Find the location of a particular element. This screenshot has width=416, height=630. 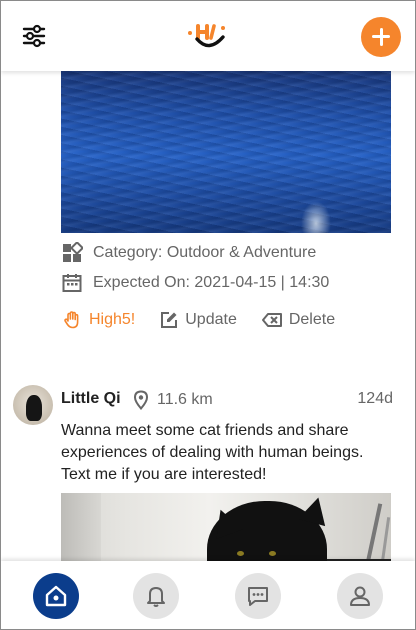

distance-text: 11.6 km is located at coordinates (185, 399).